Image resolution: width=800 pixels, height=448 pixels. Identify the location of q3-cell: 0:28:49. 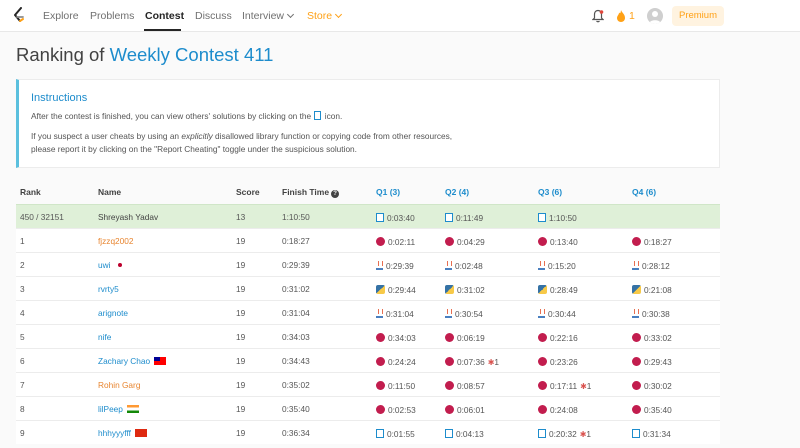
(558, 289).